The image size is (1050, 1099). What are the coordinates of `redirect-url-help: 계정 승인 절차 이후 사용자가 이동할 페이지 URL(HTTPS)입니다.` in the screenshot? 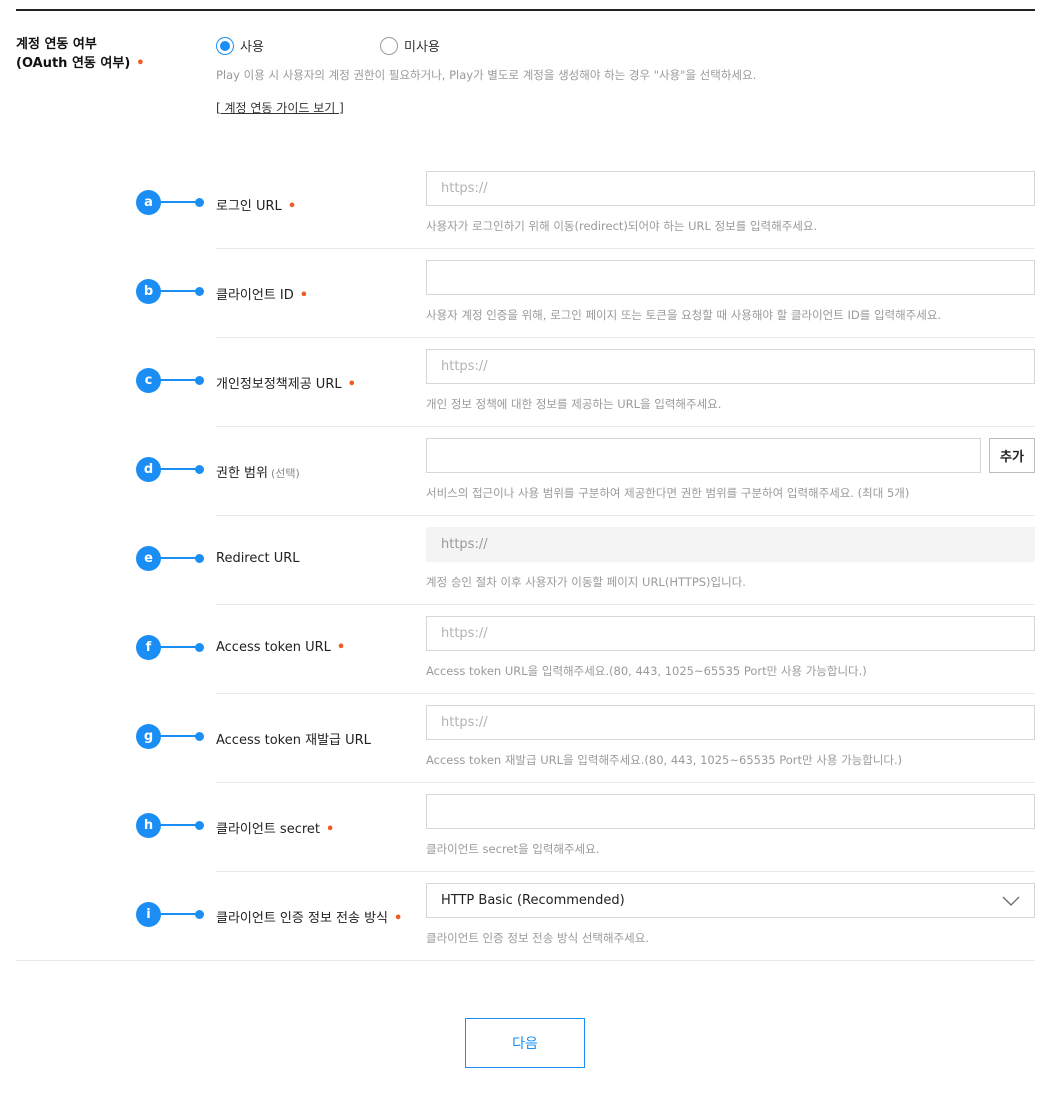 It's located at (586, 582).